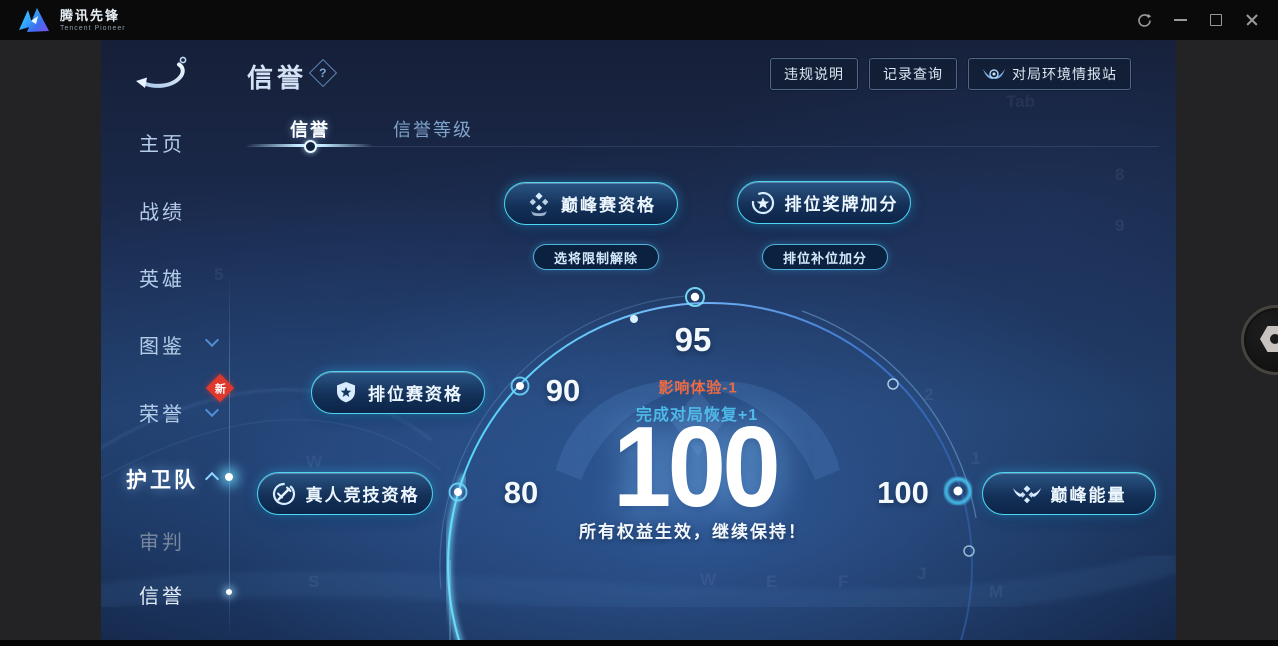 This screenshot has width=1278, height=646. What do you see at coordinates (634, 319) in the screenshot?
I see `gauge-node-small` at bounding box center [634, 319].